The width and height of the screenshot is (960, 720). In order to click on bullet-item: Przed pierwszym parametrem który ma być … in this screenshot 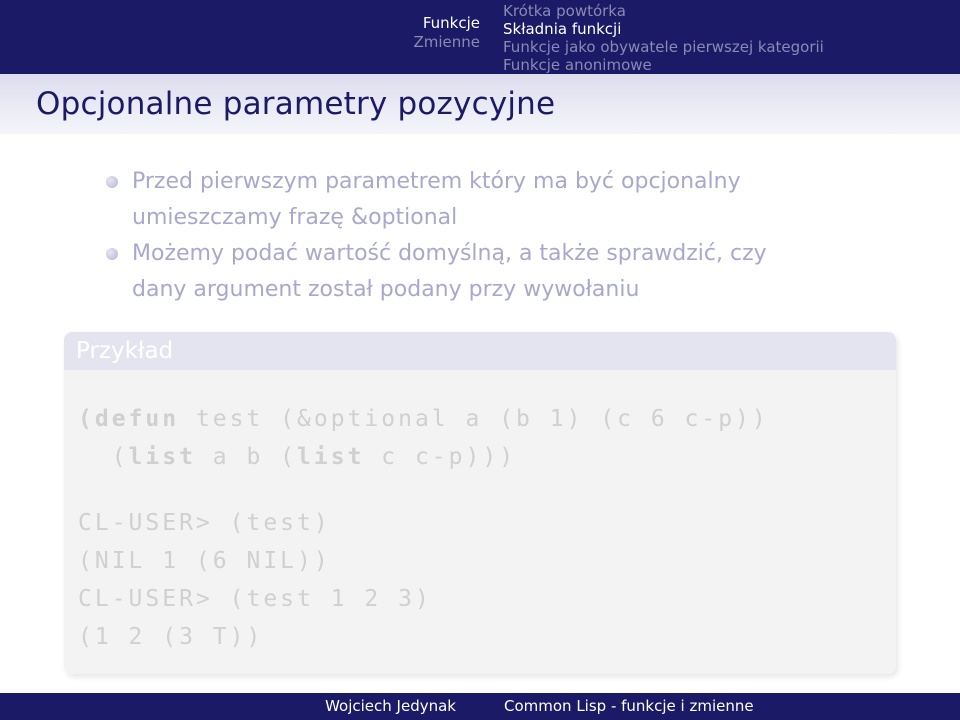, I will do `click(482, 200)`.